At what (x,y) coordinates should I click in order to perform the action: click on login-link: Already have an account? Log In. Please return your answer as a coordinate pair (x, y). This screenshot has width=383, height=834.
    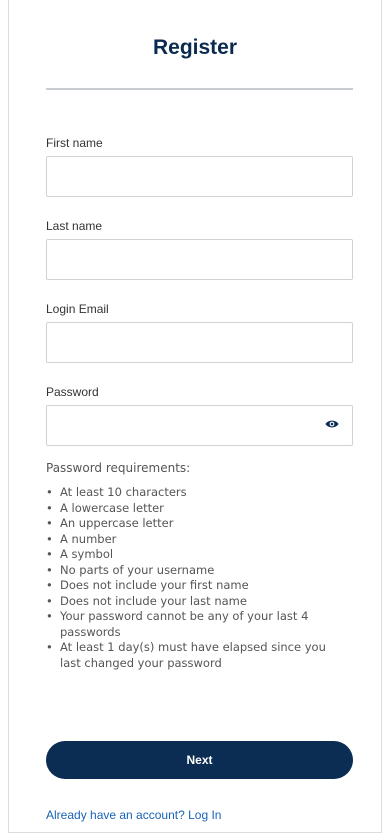
    Looking at the image, I should click on (133, 815).